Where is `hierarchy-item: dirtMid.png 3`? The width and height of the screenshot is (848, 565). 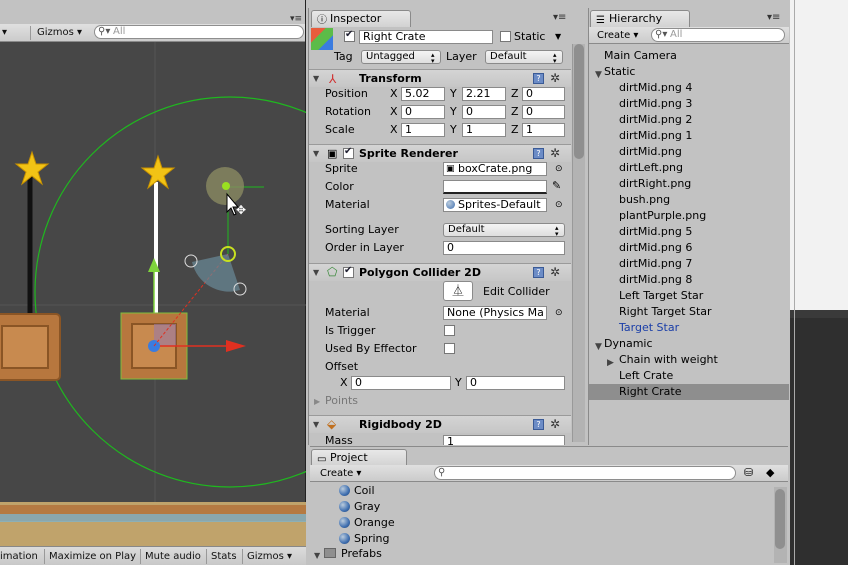 hierarchy-item: dirtMid.png 3 is located at coordinates (689, 104).